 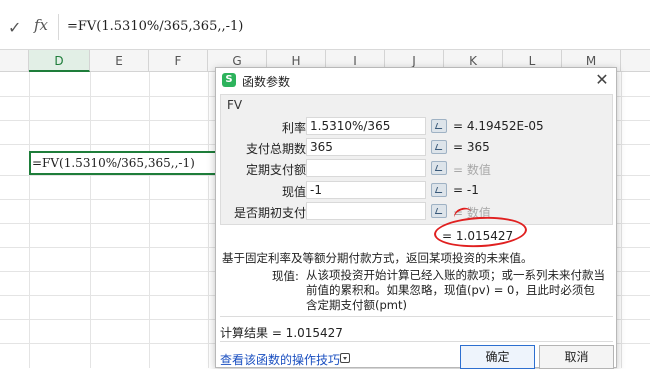 What do you see at coordinates (59, 61) in the screenshot?
I see `column-header-d: D` at bounding box center [59, 61].